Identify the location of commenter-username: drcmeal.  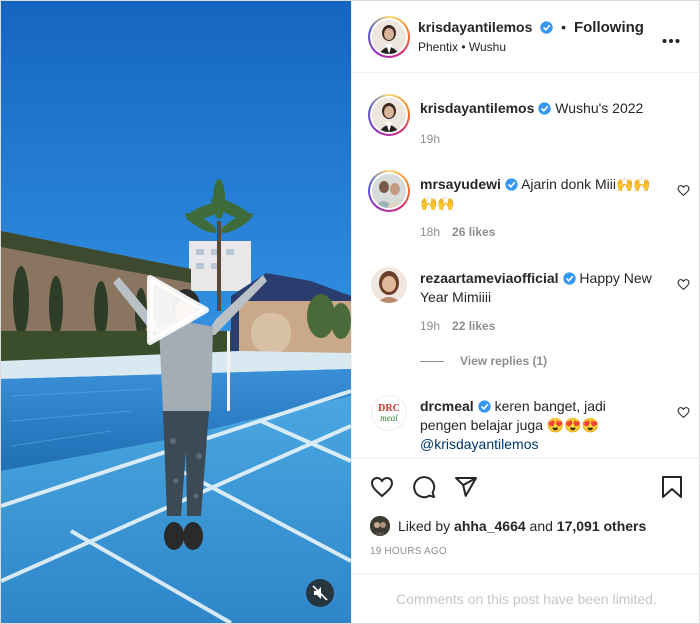
(447, 406).